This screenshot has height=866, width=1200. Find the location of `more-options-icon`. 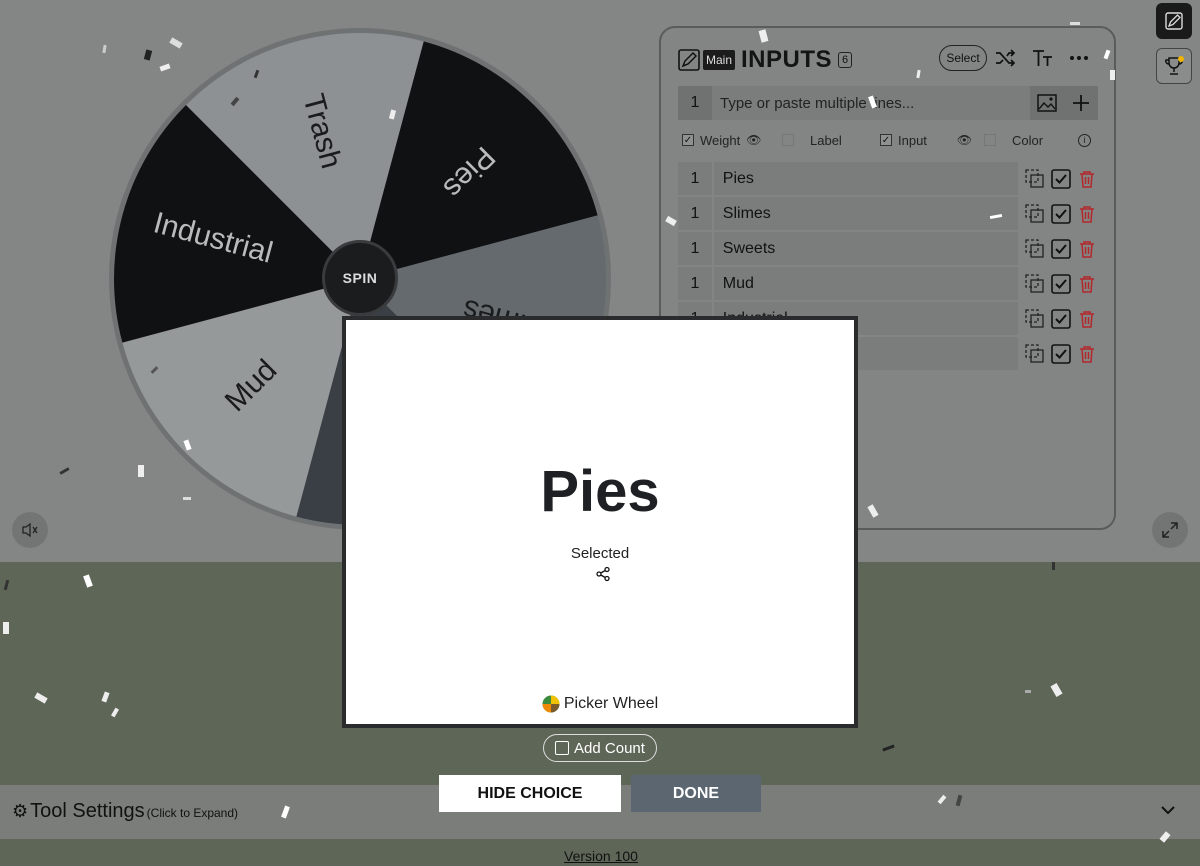

more-options-icon is located at coordinates (1079, 58).